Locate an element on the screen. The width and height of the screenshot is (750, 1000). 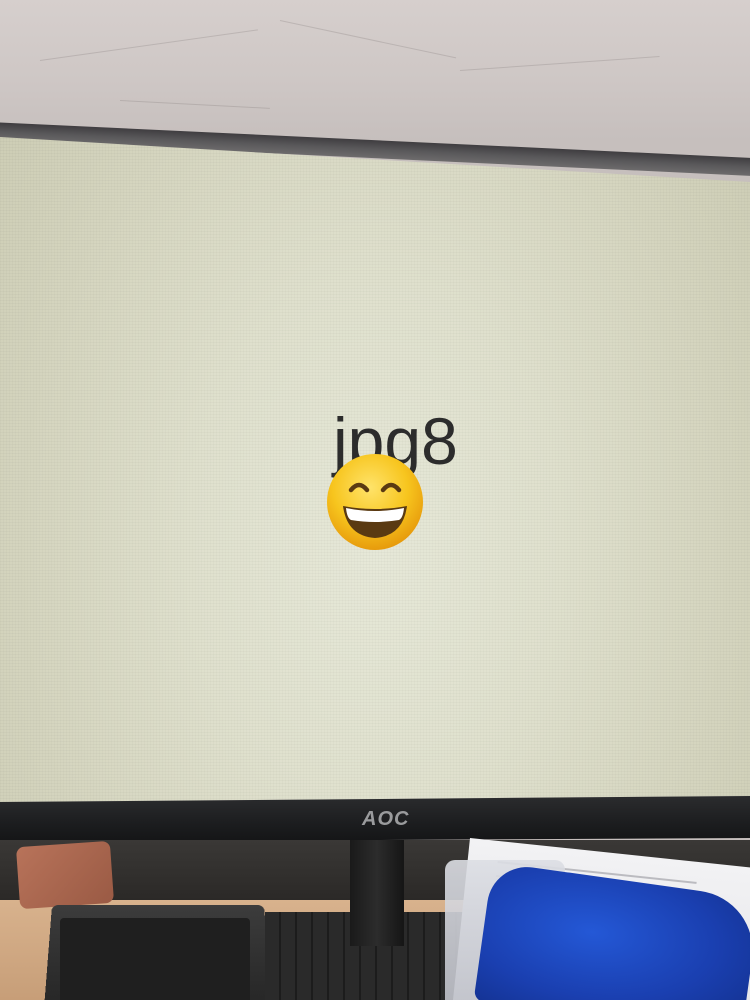
desk-tray-inner is located at coordinates (155, 959).